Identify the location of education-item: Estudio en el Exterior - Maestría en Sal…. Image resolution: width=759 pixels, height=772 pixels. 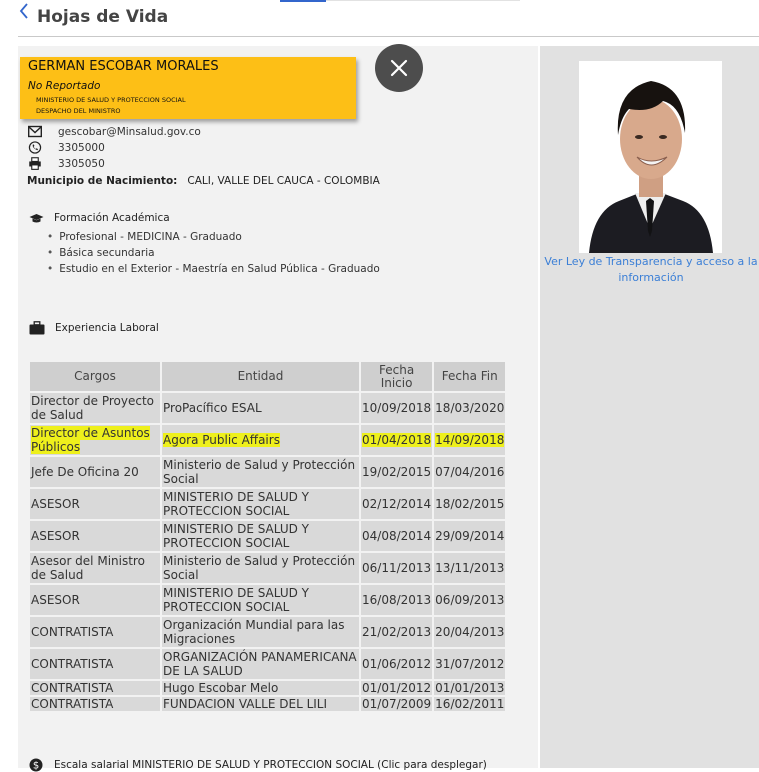
(213, 269).